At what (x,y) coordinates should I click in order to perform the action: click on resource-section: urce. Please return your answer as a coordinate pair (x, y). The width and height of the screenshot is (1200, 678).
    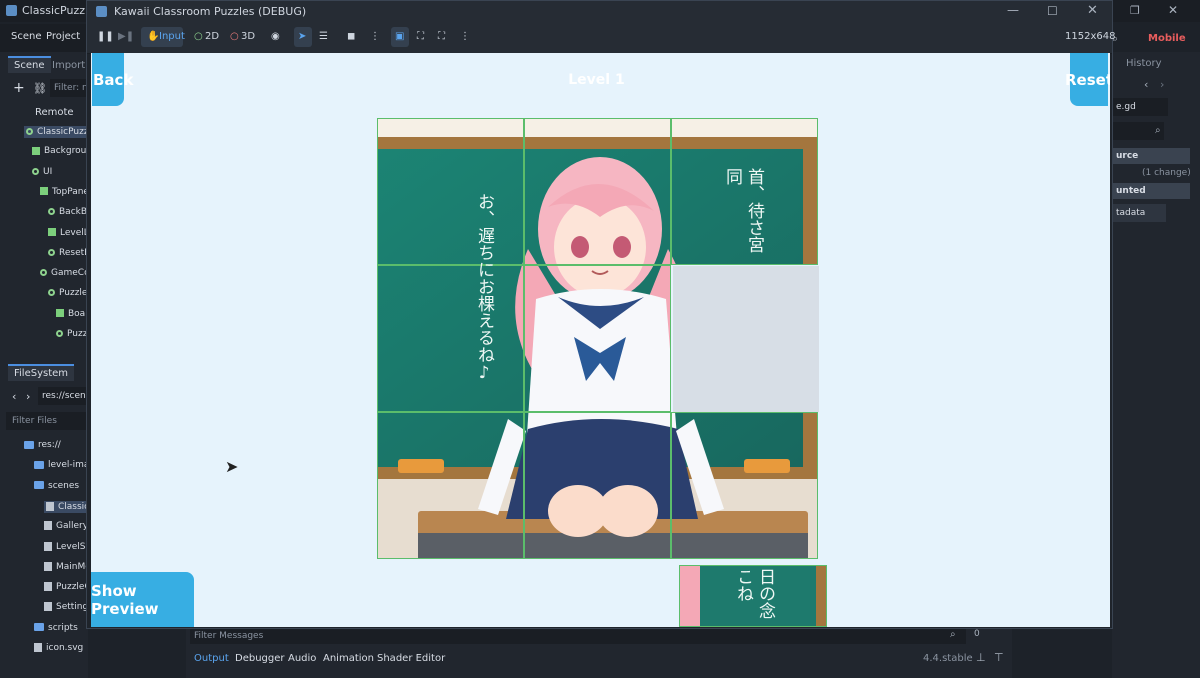
    Looking at the image, I should click on (1151, 156).